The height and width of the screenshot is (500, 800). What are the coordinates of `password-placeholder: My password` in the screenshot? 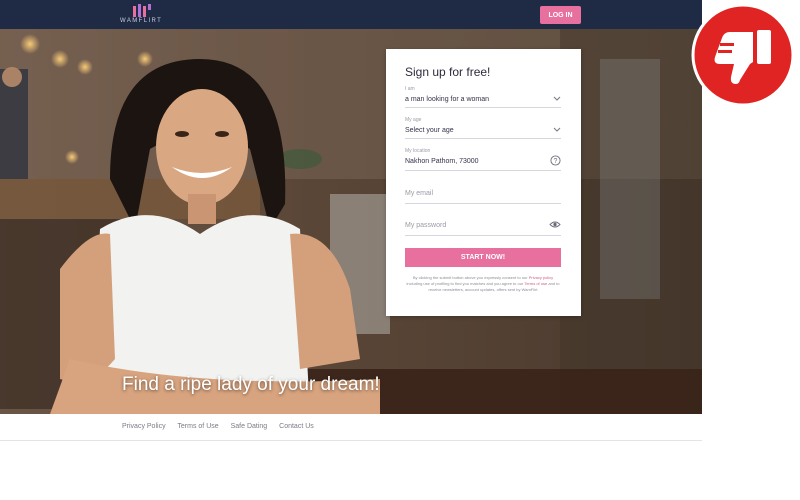 It's located at (426, 225).